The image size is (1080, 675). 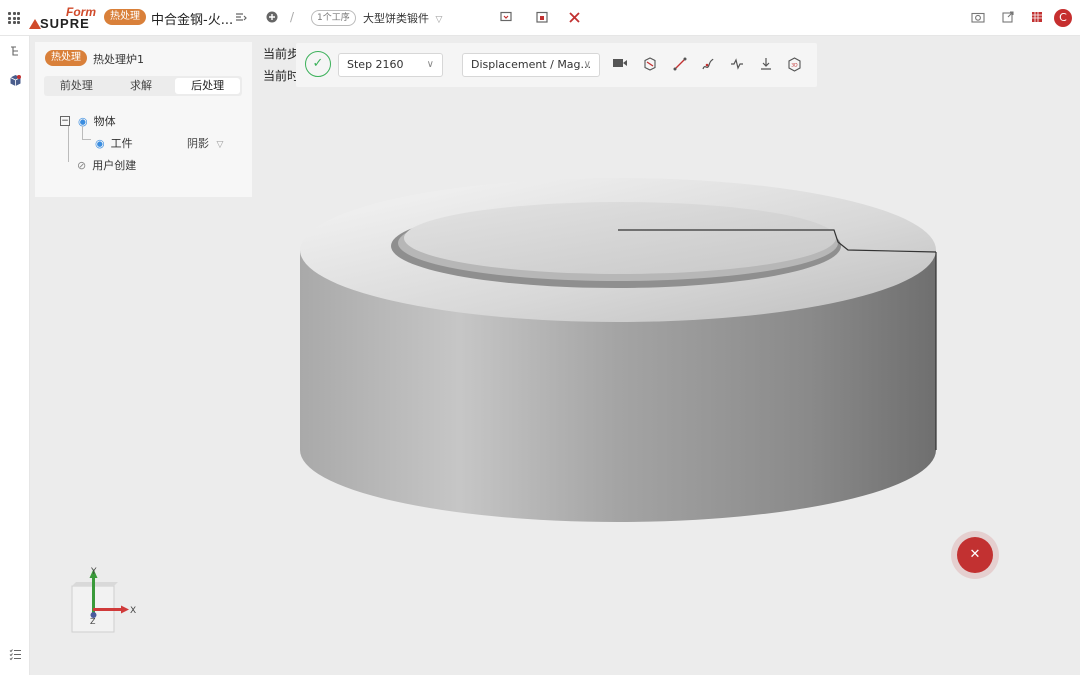 I want to click on axis-y-label: Y, so click(x=93, y=572).